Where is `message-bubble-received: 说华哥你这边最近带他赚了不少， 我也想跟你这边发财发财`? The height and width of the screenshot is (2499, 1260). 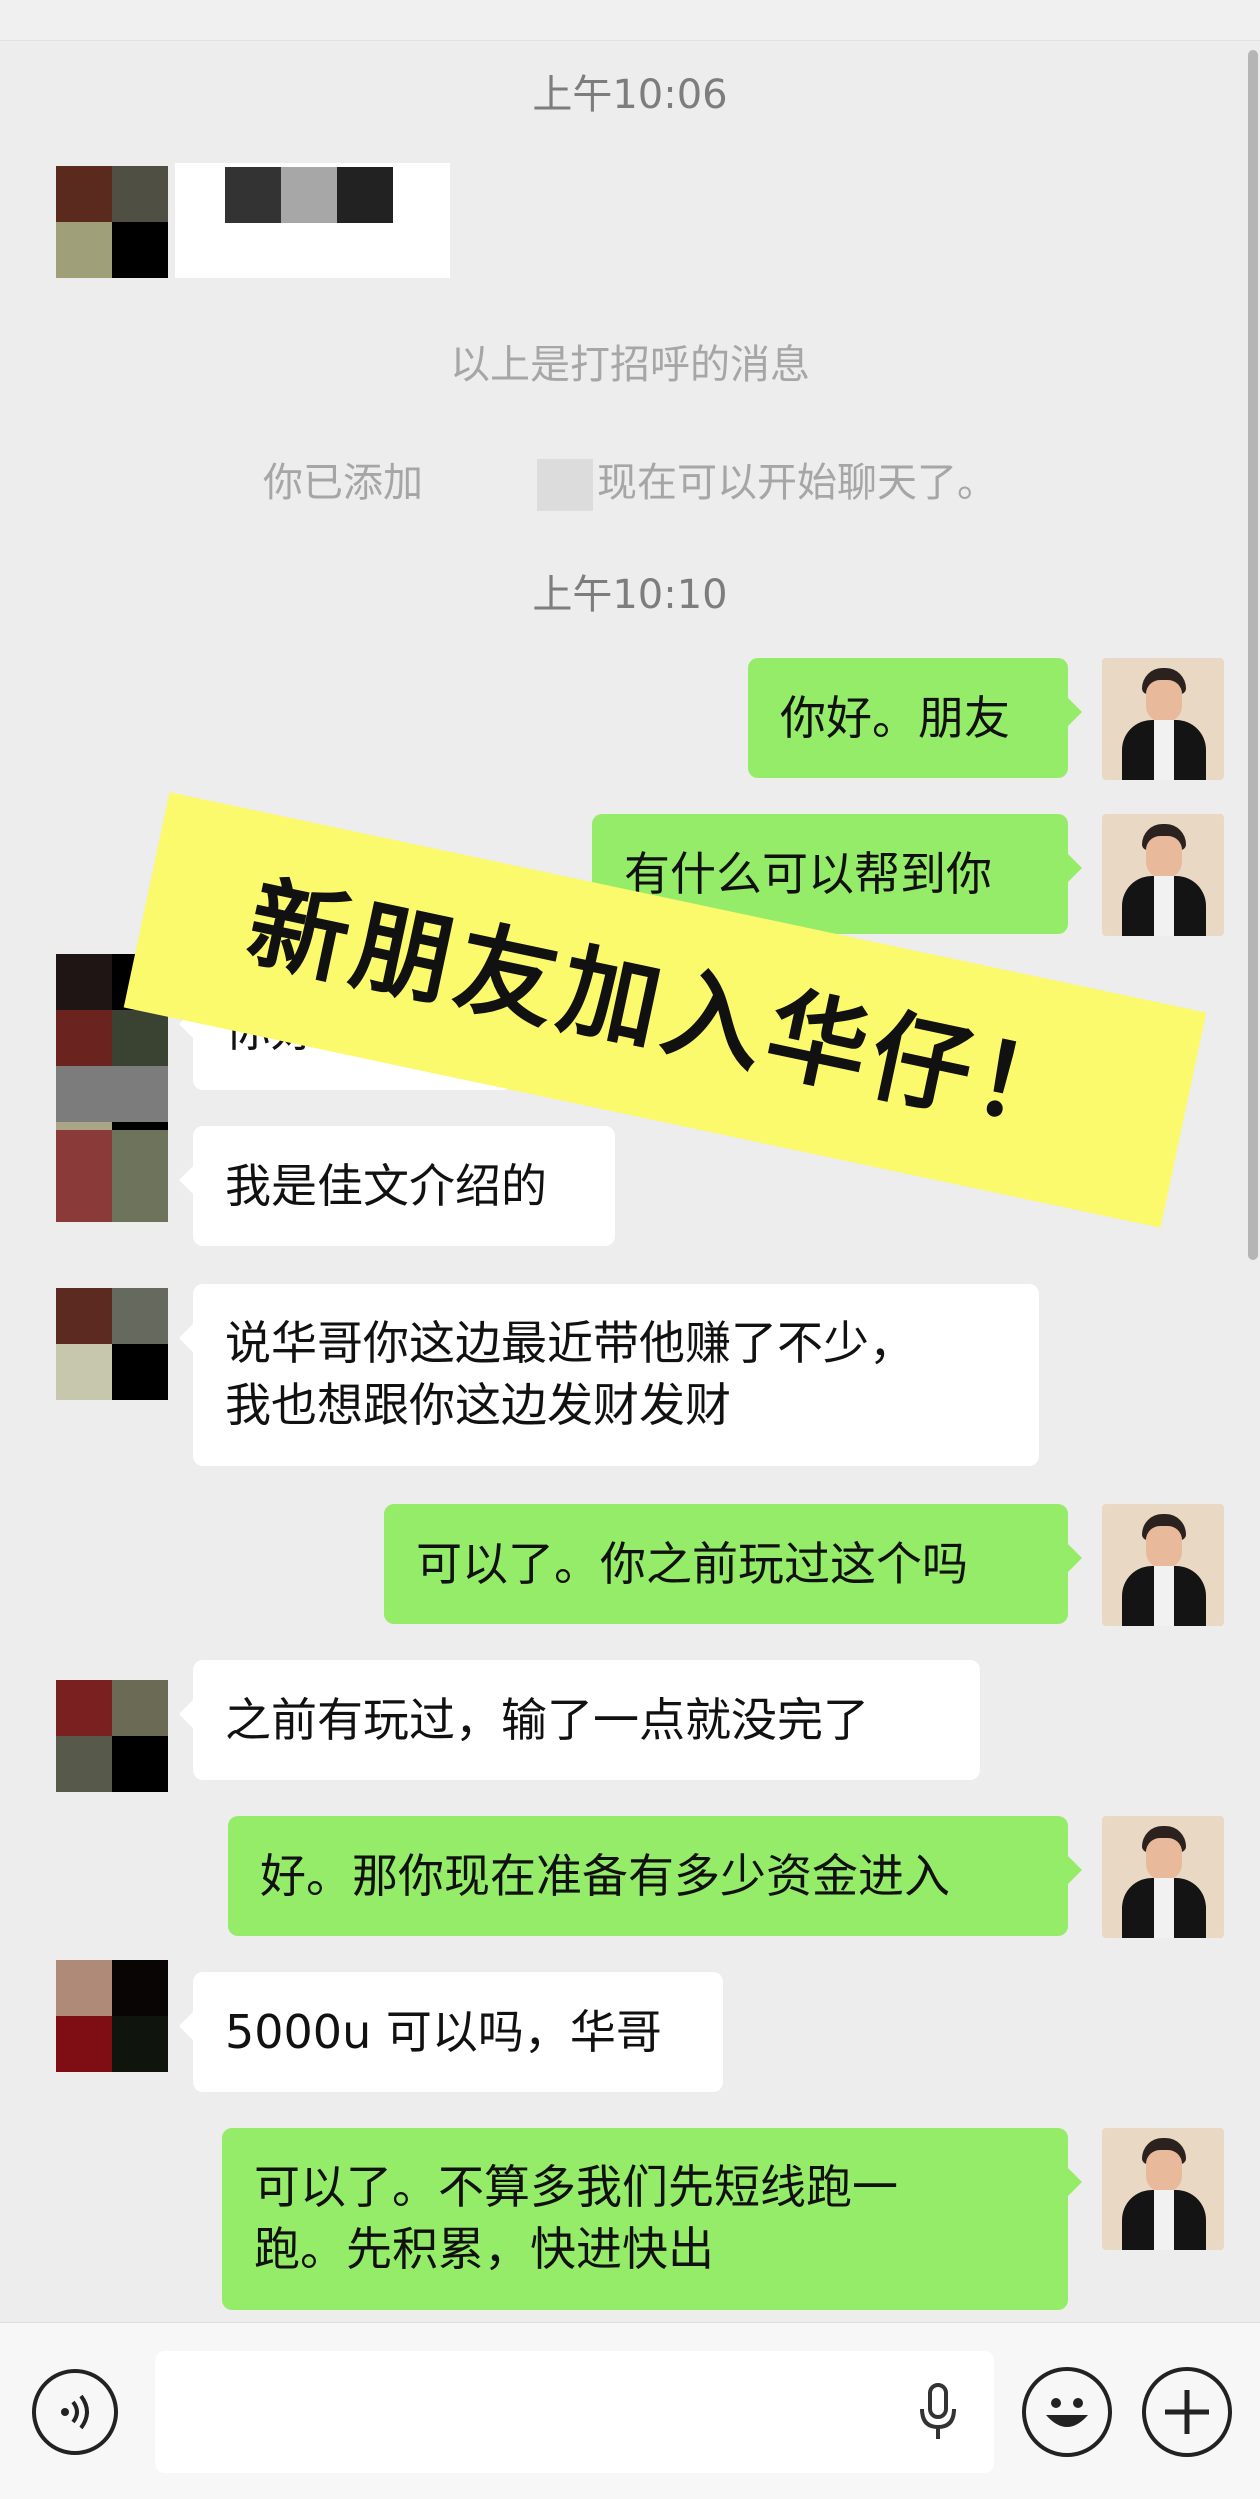
message-bubble-received: 说华哥你这边最近带他赚了不少， 我也想跟你这边发财发财 is located at coordinates (609, 1375).